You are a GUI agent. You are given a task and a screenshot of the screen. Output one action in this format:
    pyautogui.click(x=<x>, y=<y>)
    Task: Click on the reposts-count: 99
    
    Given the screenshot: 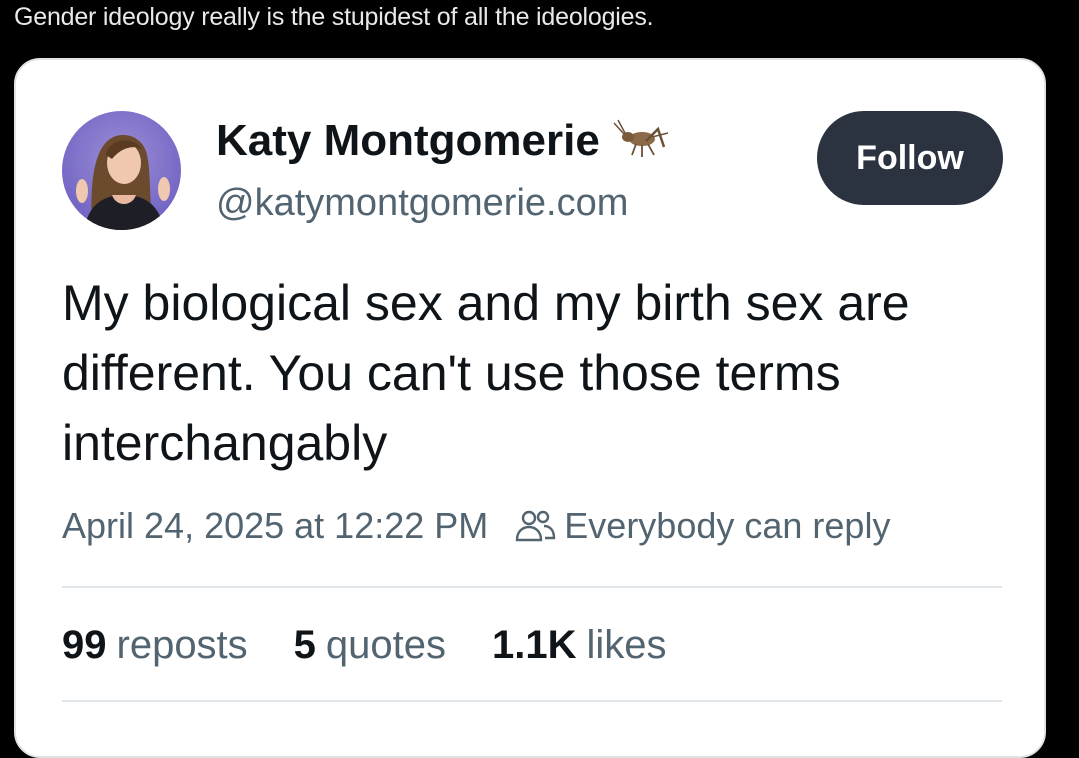 What is the action you would take?
    pyautogui.click(x=84, y=645)
    